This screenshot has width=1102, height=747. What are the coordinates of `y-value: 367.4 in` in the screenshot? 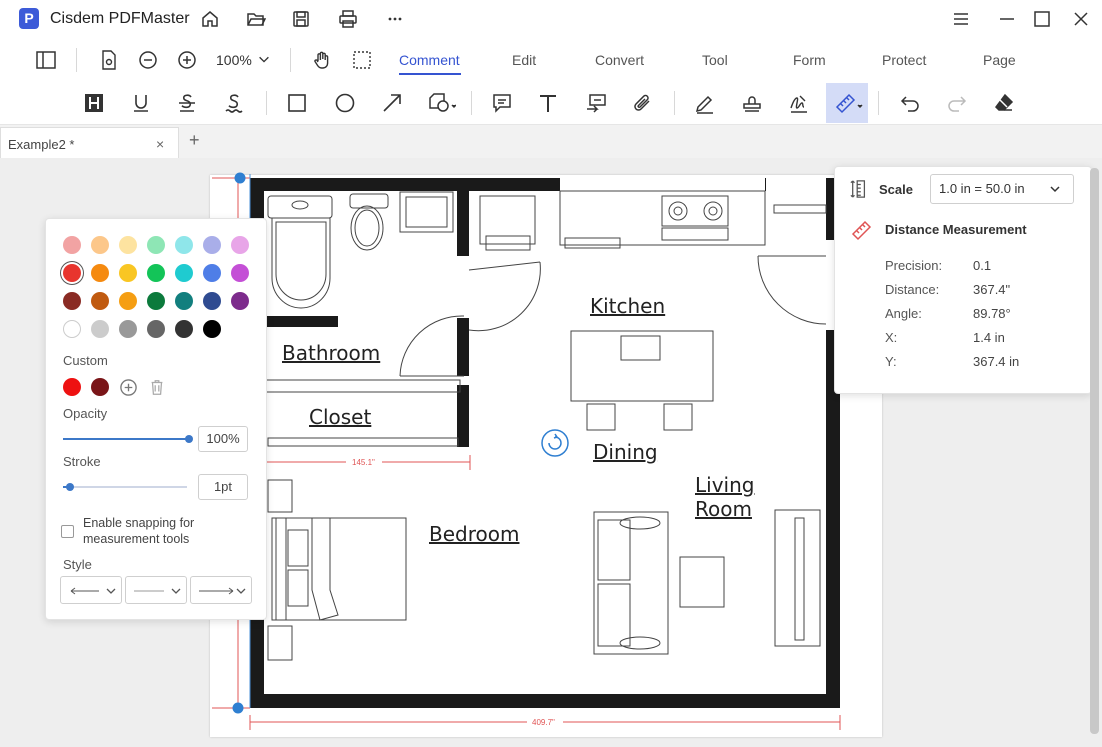 It's located at (996, 361).